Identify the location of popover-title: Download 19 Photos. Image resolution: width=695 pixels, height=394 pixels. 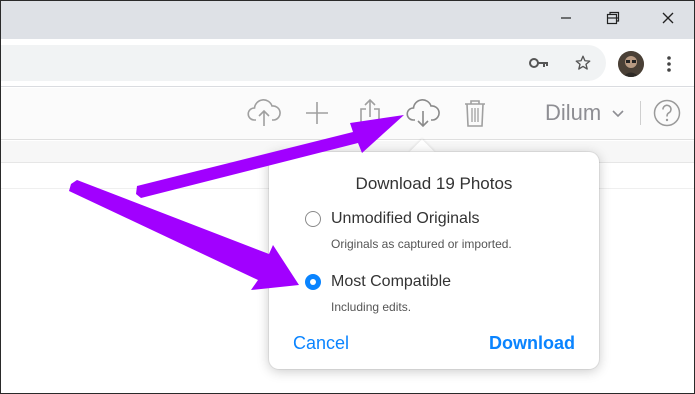
(434, 183).